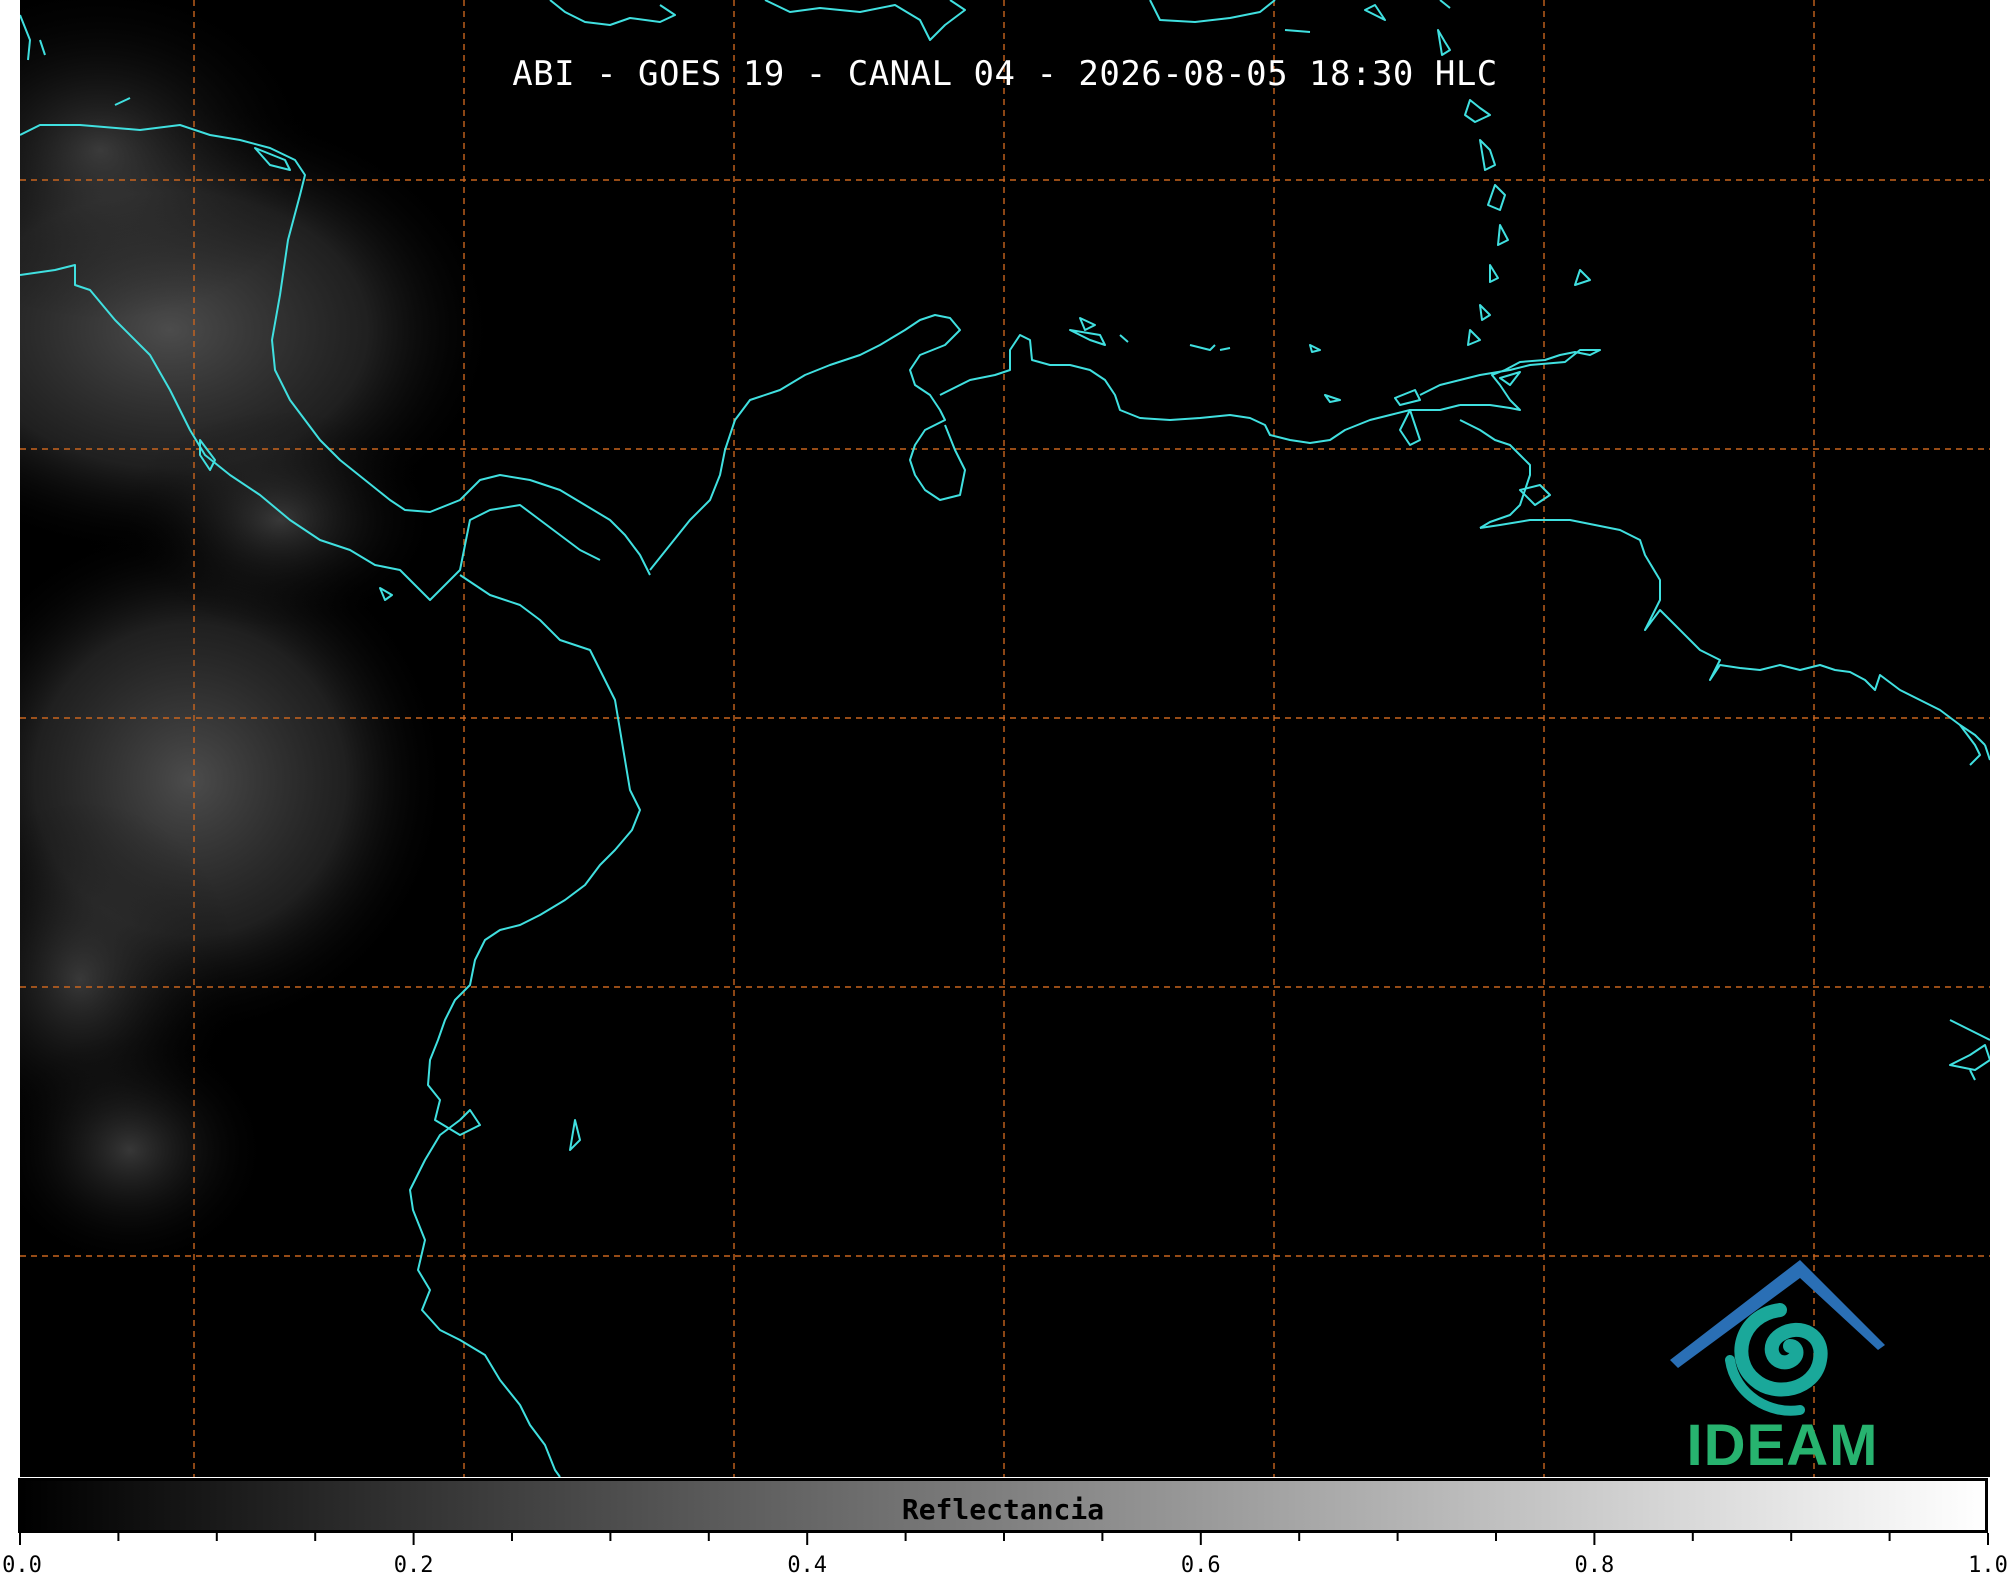 This screenshot has width=2011, height=1578. I want to click on colorbar-tick-label: 0.0, so click(22, 1565).